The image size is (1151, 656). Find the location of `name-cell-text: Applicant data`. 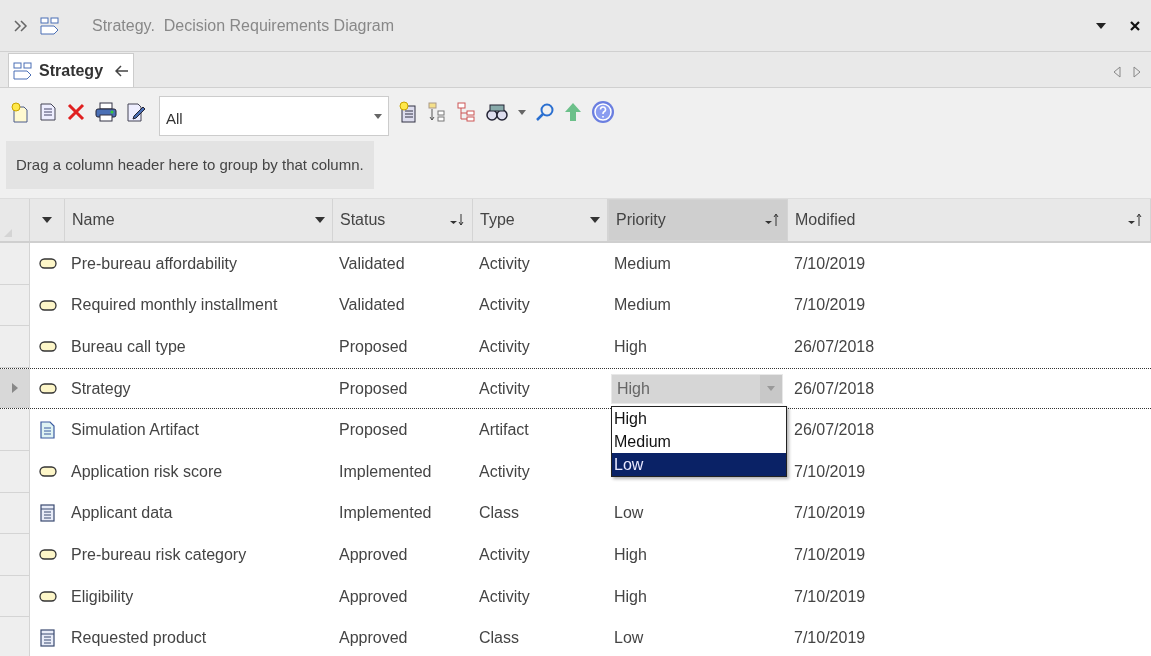

name-cell-text: Applicant data is located at coordinates (122, 513).